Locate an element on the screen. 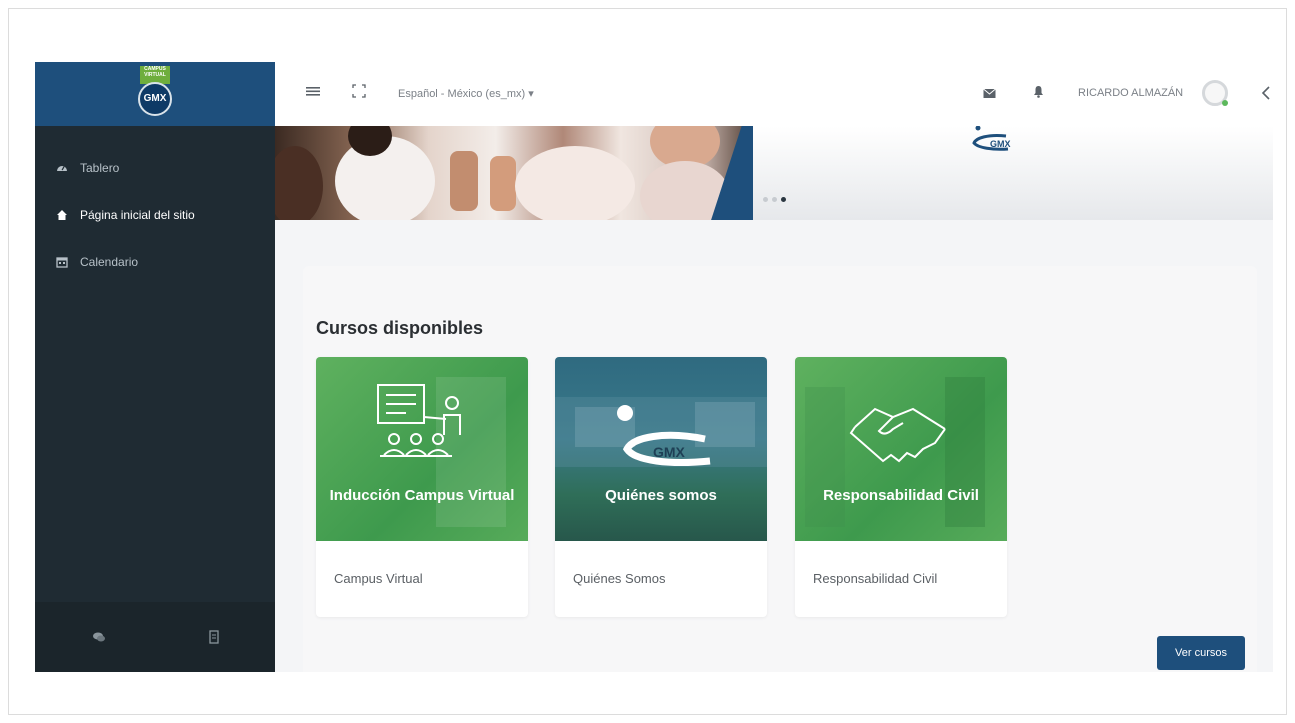 Image resolution: width=1295 pixels, height=723 pixels. mail-icon is located at coordinates (989, 95).